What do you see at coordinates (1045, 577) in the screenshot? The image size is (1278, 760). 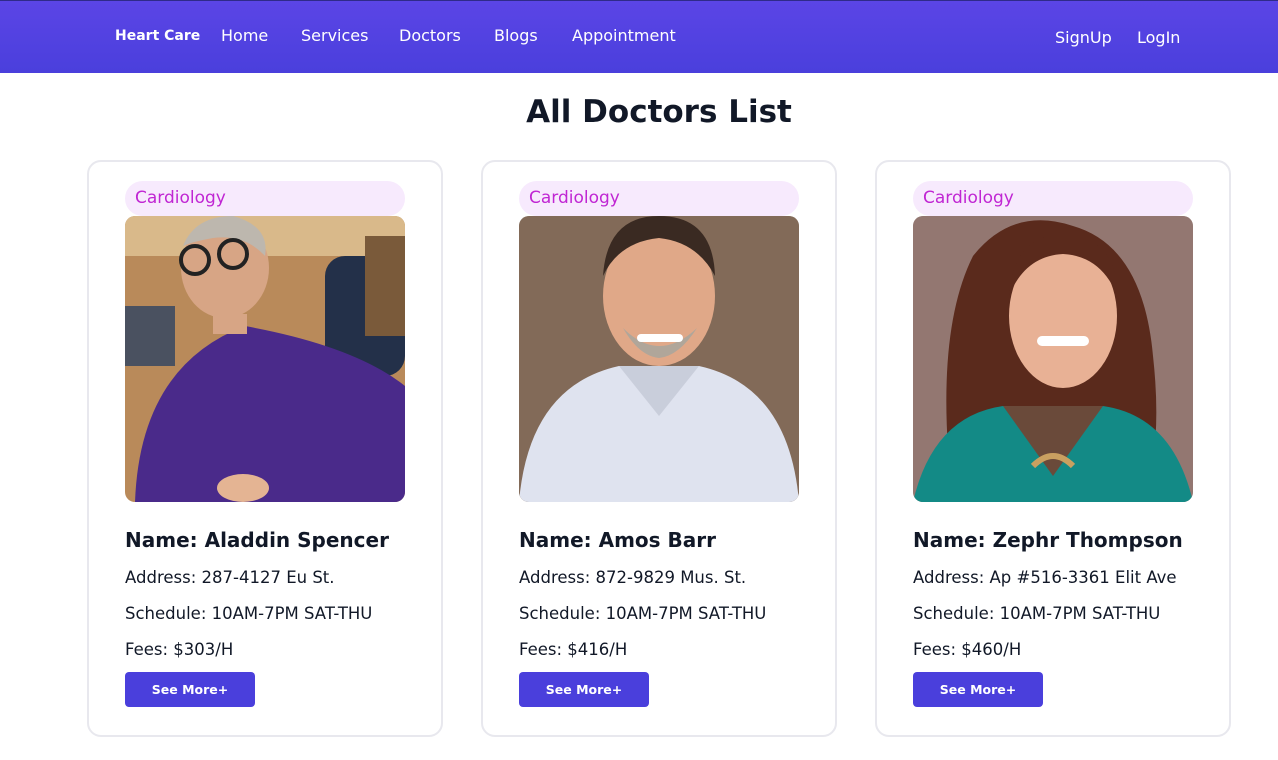 I see `doctor-address: Address: Ap #516-3361 Elit Ave` at bounding box center [1045, 577].